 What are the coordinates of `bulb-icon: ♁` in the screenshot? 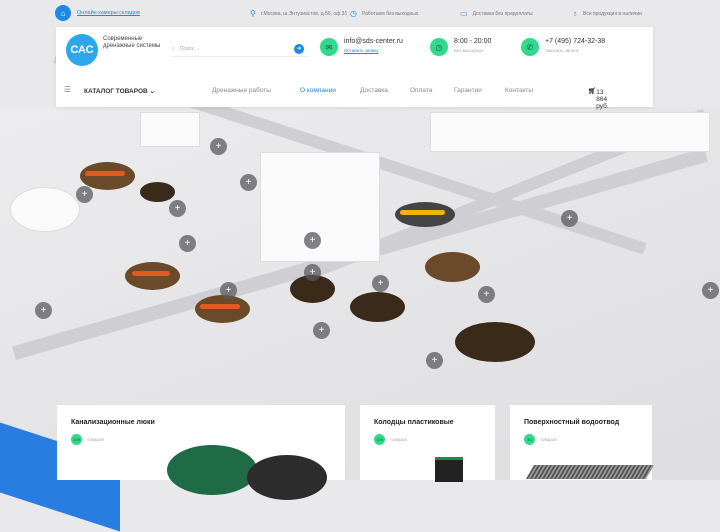 It's located at (575, 13).